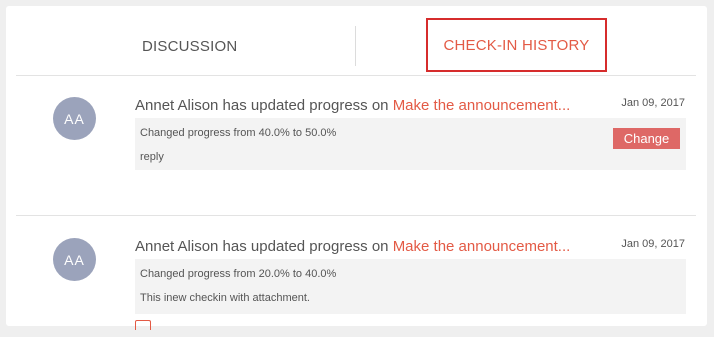 The height and width of the screenshot is (337, 714). Describe the element at coordinates (238, 274) in the screenshot. I see `progress-change-text: Changed progress from 20.0% to 40.0%` at that location.